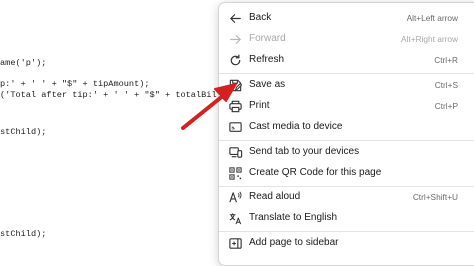  Describe the element at coordinates (346, 243) in the screenshot. I see `menu-item-add-to-sidebar: Add page to sidebar` at that location.